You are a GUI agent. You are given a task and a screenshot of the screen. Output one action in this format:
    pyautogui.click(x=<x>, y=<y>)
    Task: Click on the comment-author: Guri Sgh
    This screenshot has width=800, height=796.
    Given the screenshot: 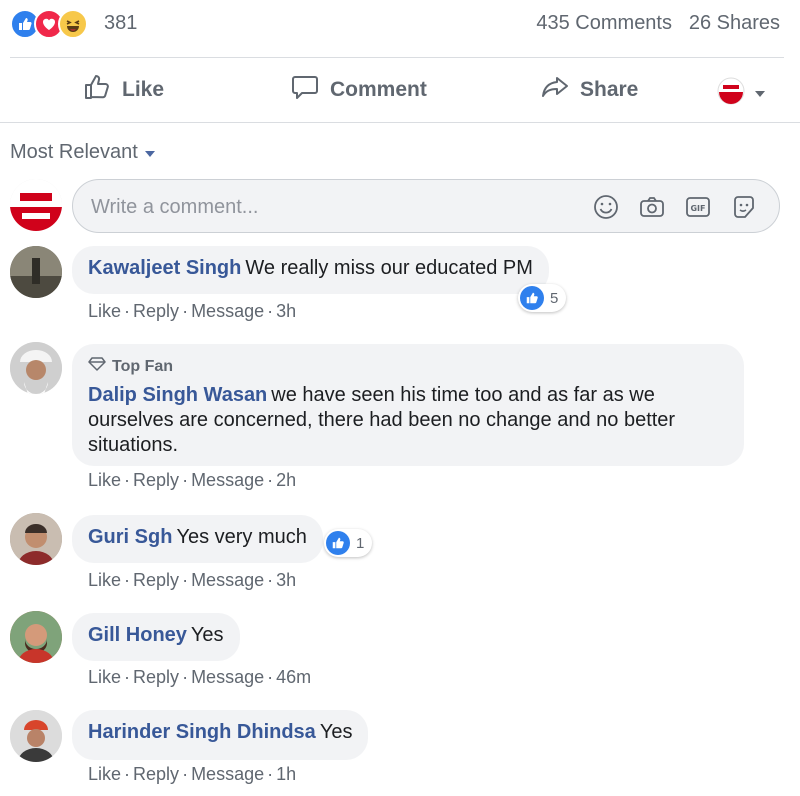 What is the action you would take?
    pyautogui.click(x=130, y=537)
    